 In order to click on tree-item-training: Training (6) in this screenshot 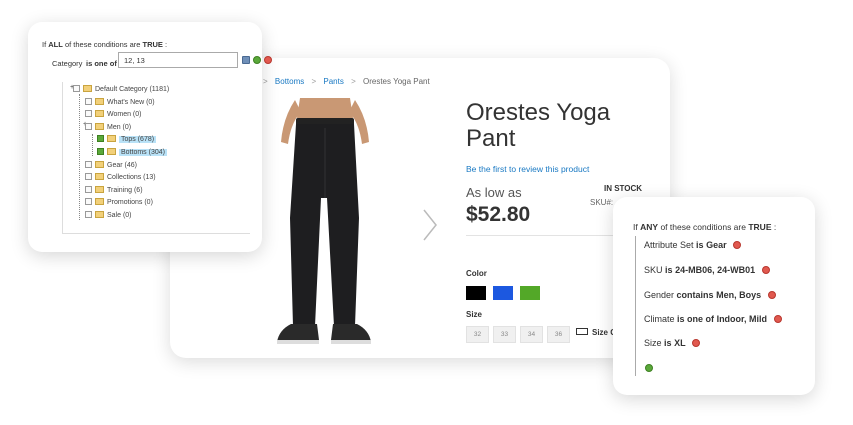, I will do `click(114, 191)`.